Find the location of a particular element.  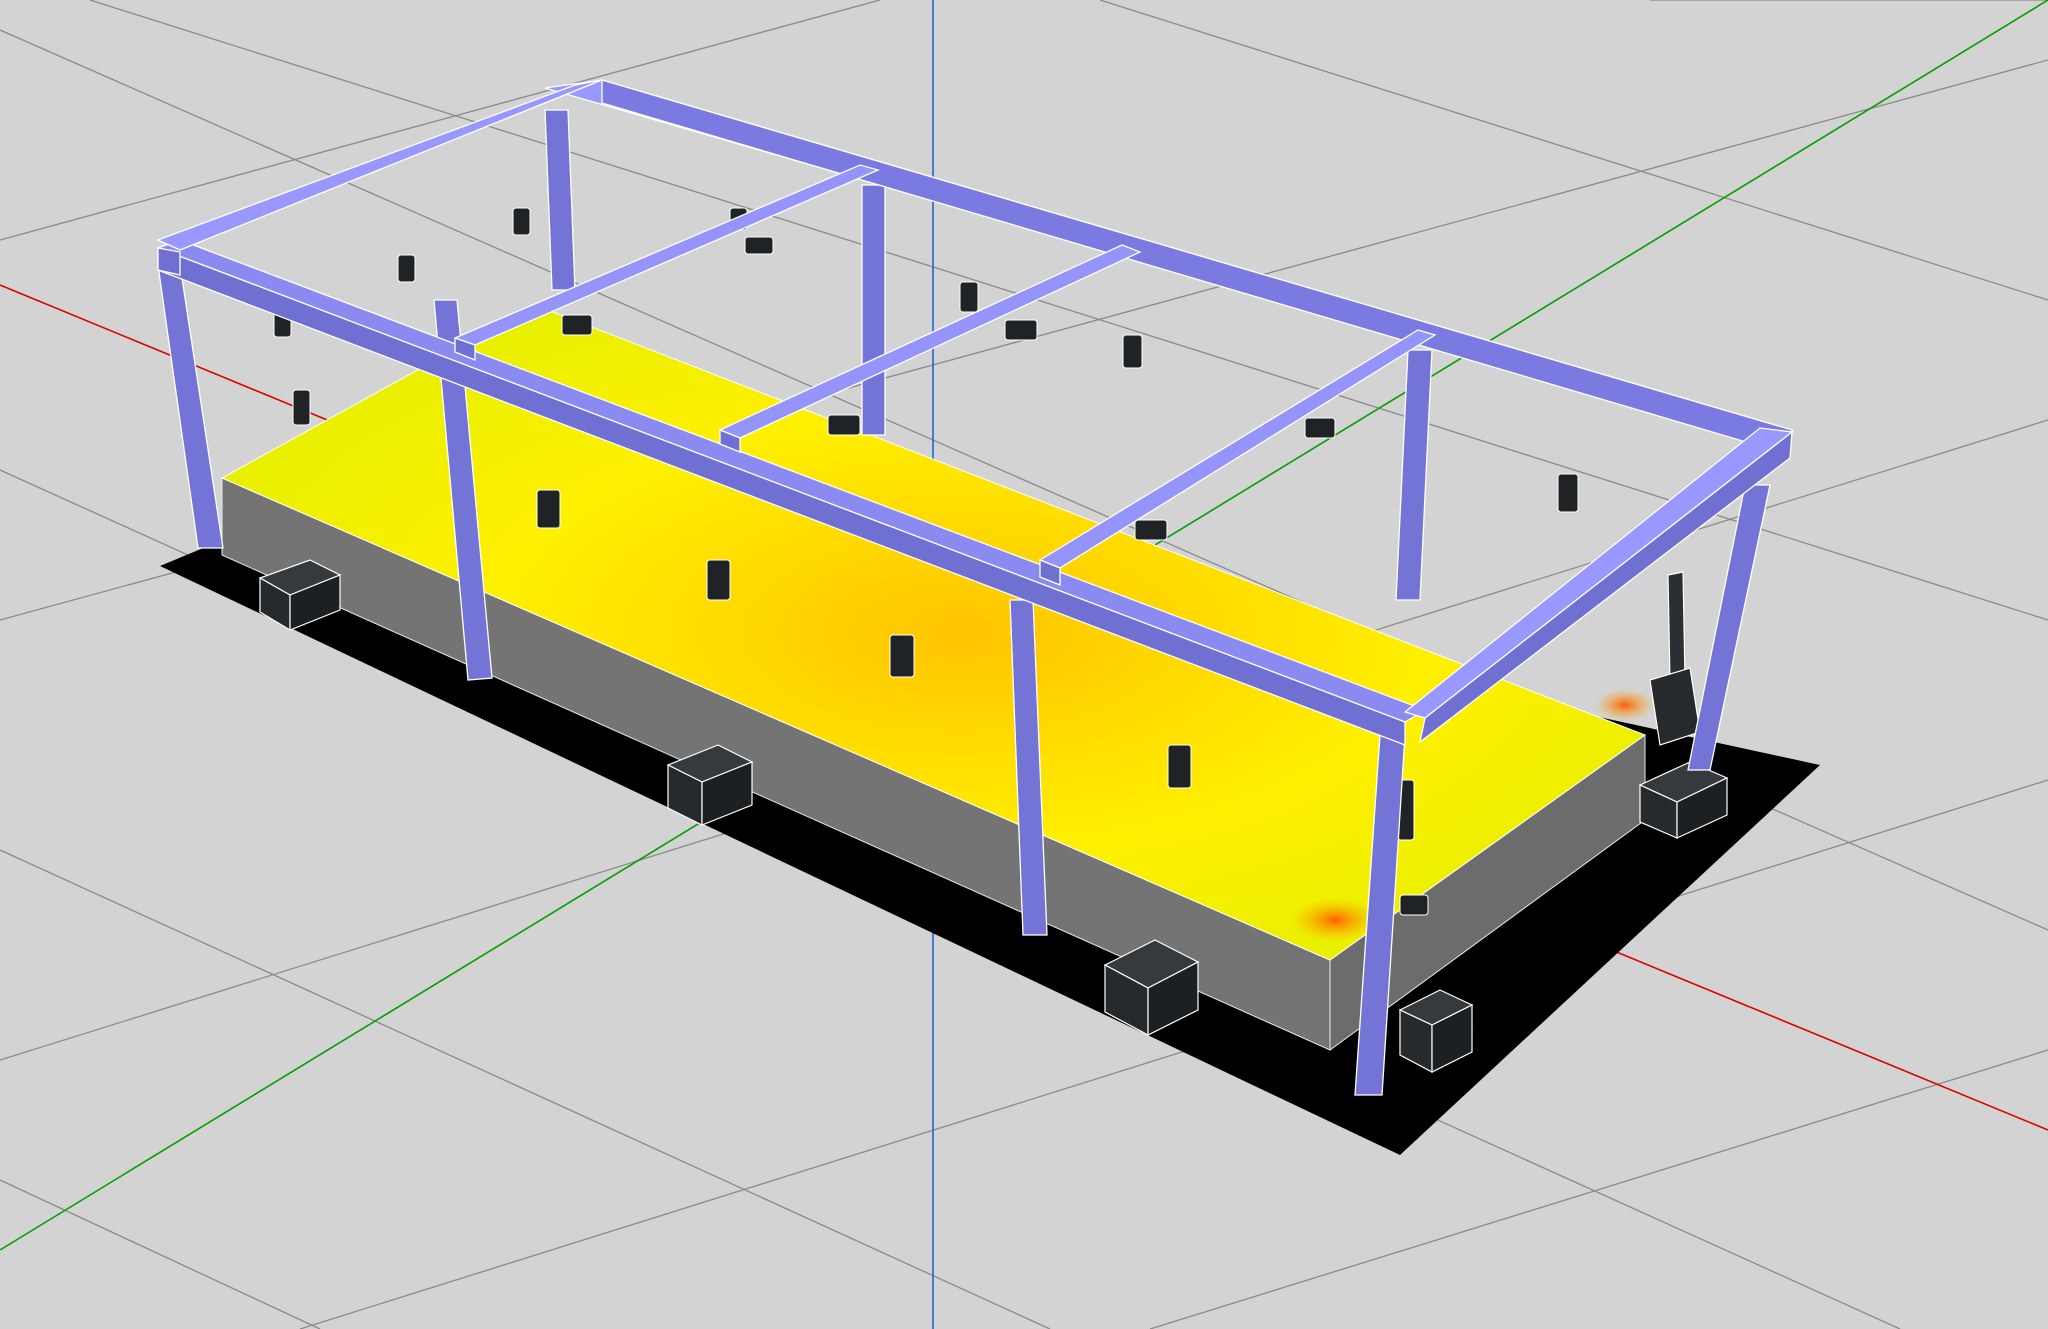

heat-hotspot is located at coordinates (1625, 705).